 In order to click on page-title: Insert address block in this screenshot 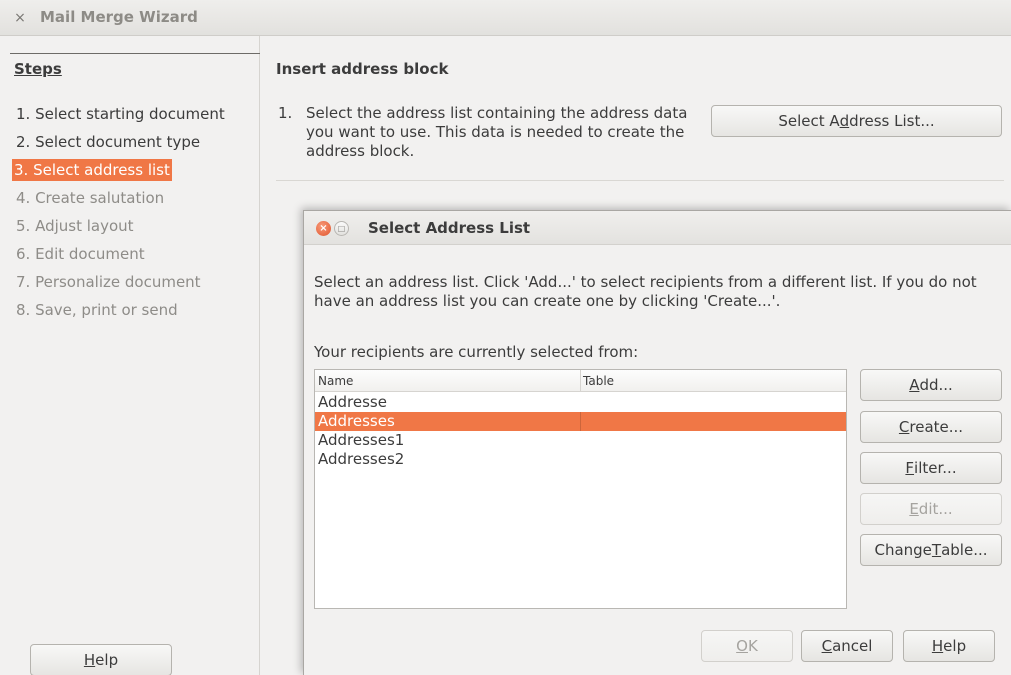, I will do `click(362, 69)`.